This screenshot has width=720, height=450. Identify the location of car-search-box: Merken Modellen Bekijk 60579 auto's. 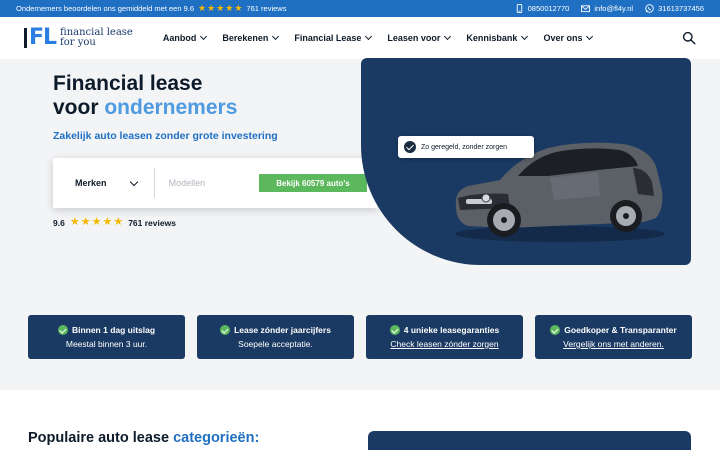
(215, 183).